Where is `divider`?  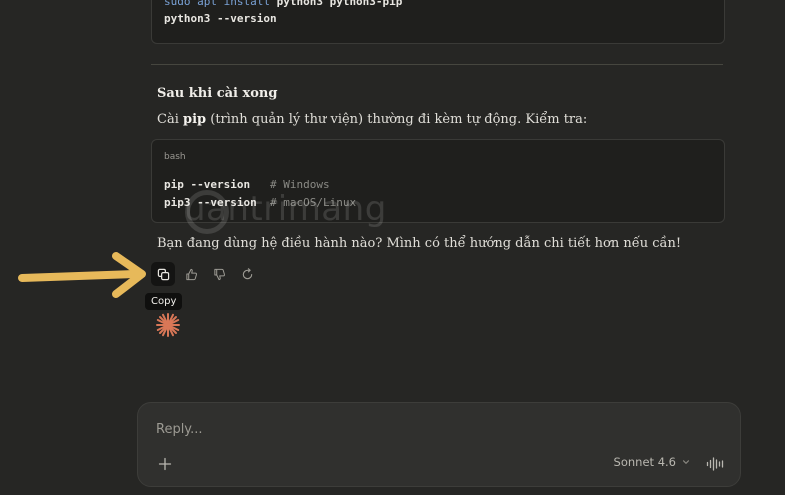 divider is located at coordinates (437, 64).